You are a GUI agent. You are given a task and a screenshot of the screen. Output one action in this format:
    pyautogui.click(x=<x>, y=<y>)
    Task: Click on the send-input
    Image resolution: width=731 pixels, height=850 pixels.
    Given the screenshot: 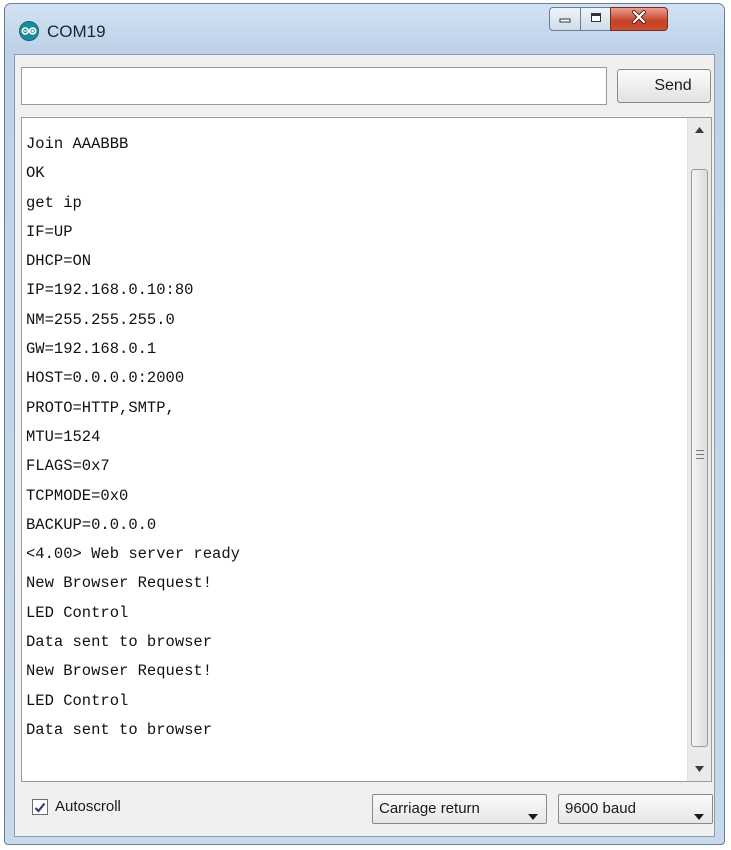 What is the action you would take?
    pyautogui.click(x=314, y=86)
    